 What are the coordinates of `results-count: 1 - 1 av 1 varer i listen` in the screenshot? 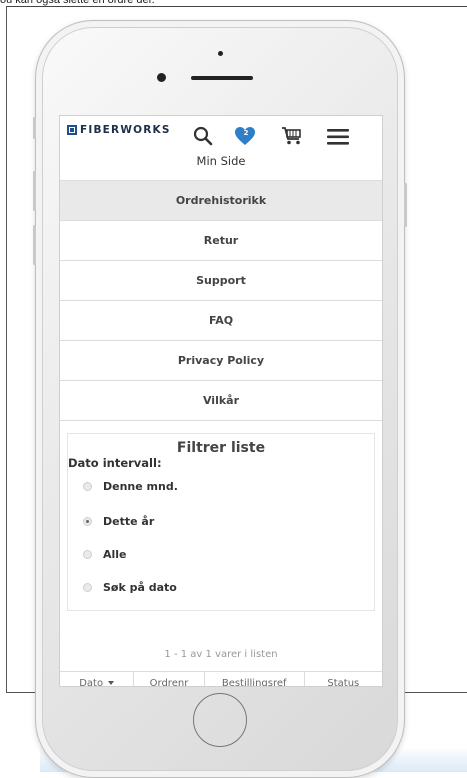 It's located at (221, 654).